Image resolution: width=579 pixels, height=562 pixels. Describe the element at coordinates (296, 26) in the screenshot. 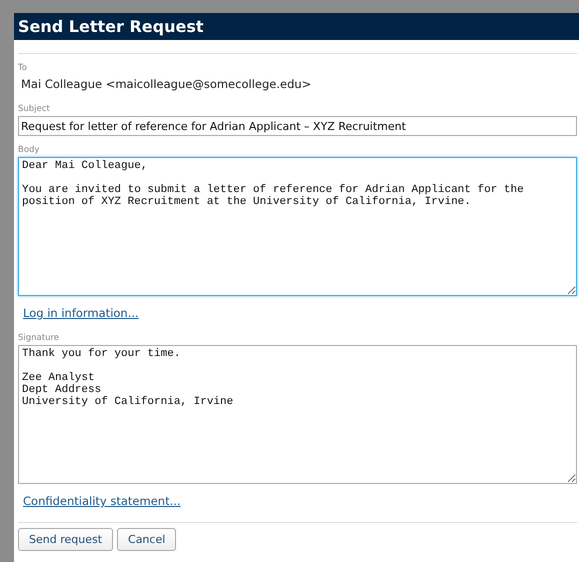

I see `dialog-title: Send Letter Request` at that location.